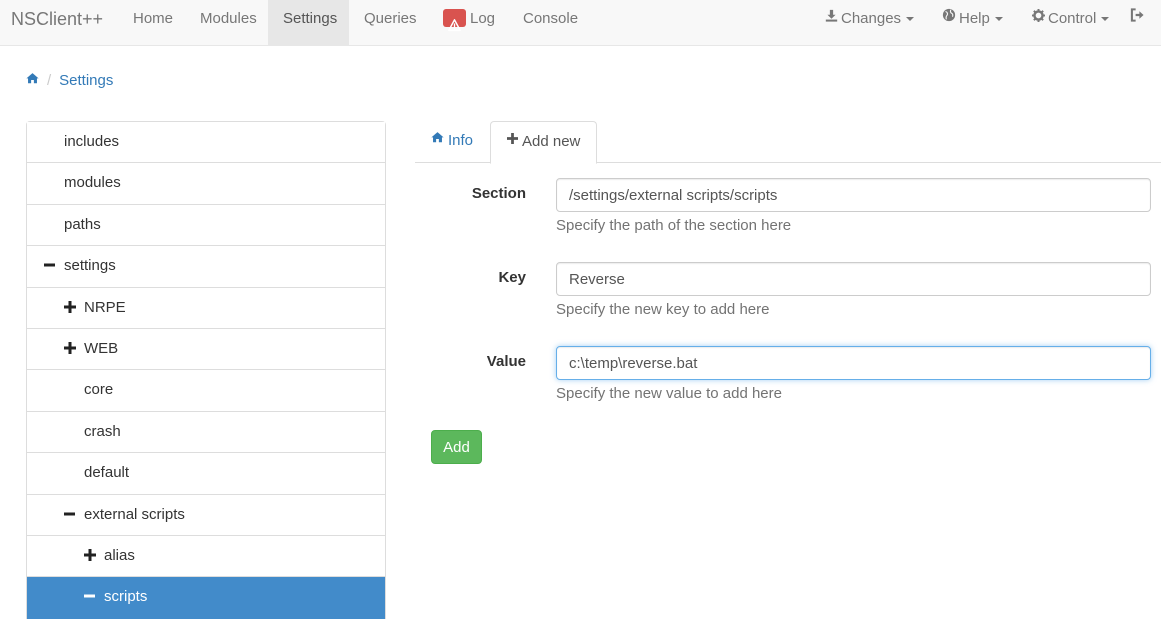  Describe the element at coordinates (126, 597) in the screenshot. I see `tree-item-label: scripts` at that location.